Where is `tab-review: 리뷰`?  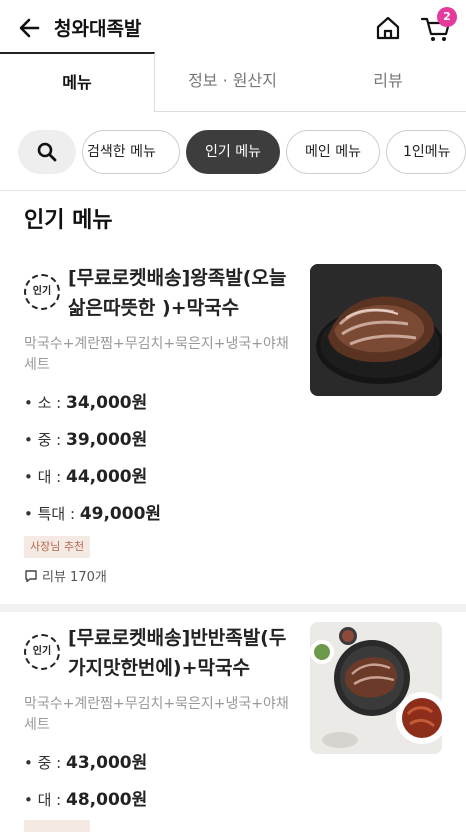 tab-review: 리뷰 is located at coordinates (388, 82).